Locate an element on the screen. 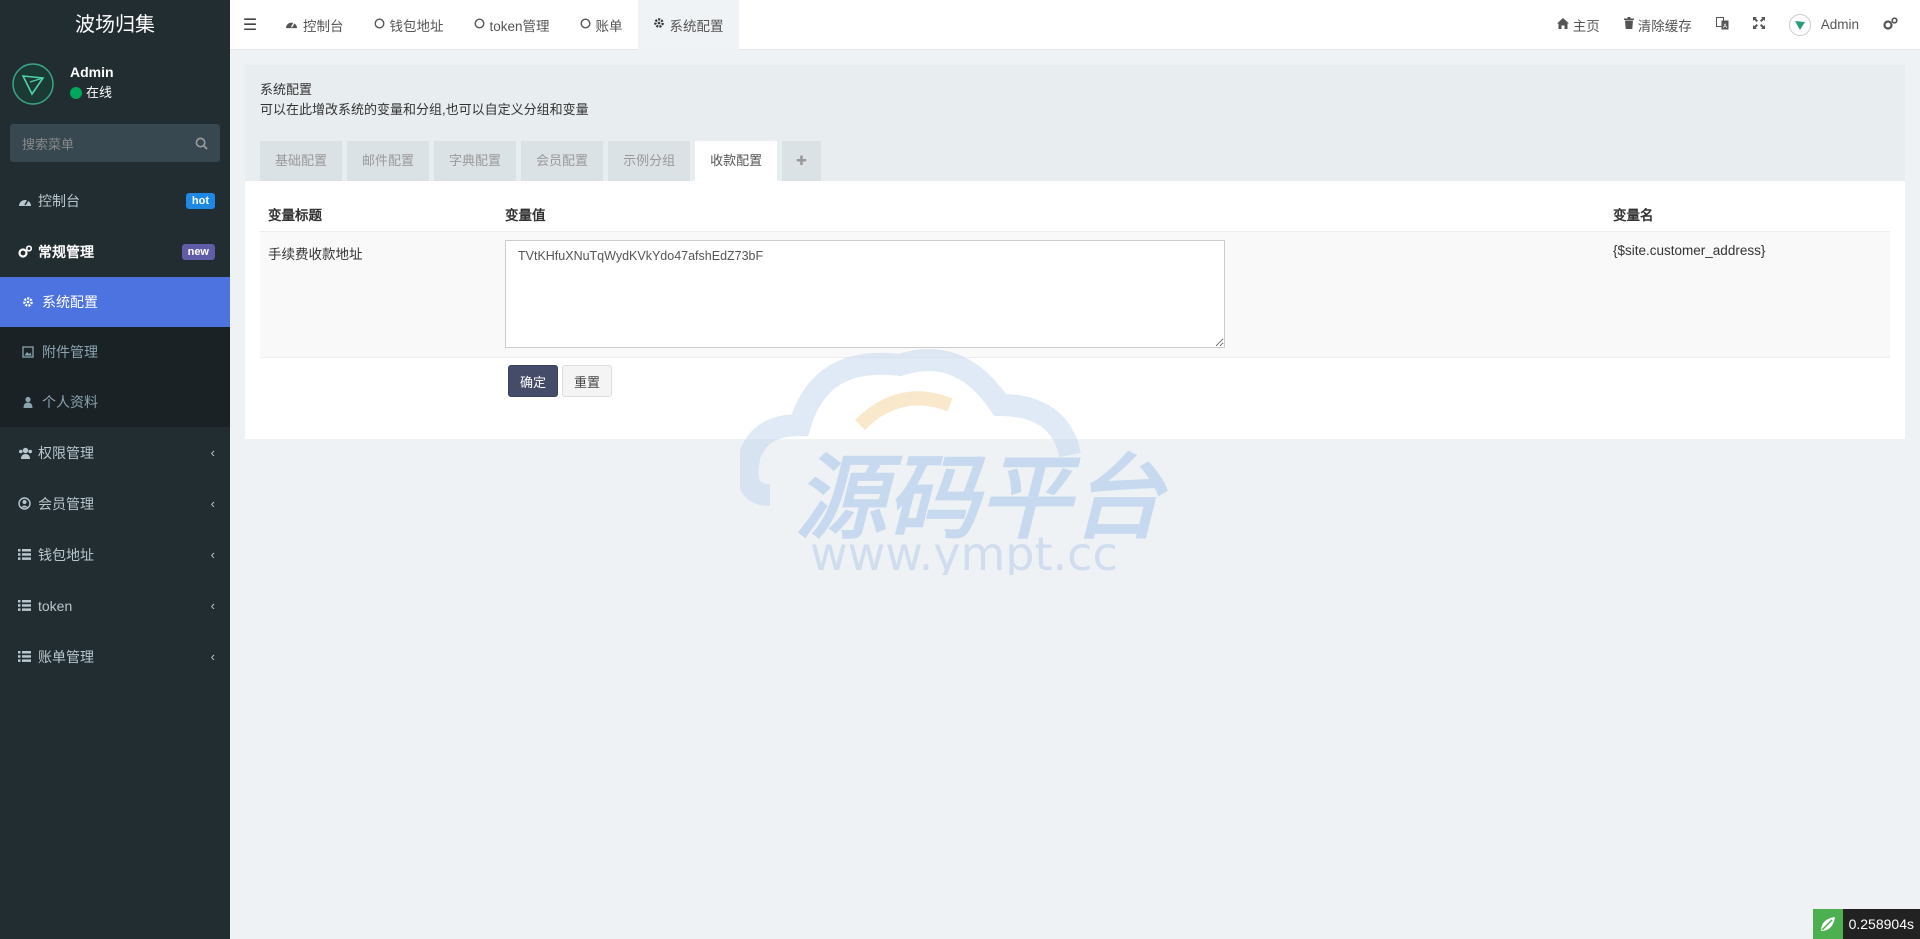 The height and width of the screenshot is (939, 1920). config-tabs: 基础配置 邮件配置 字典配置 会员配置 示例分组 收款配置 ✚ is located at coordinates (540, 161).